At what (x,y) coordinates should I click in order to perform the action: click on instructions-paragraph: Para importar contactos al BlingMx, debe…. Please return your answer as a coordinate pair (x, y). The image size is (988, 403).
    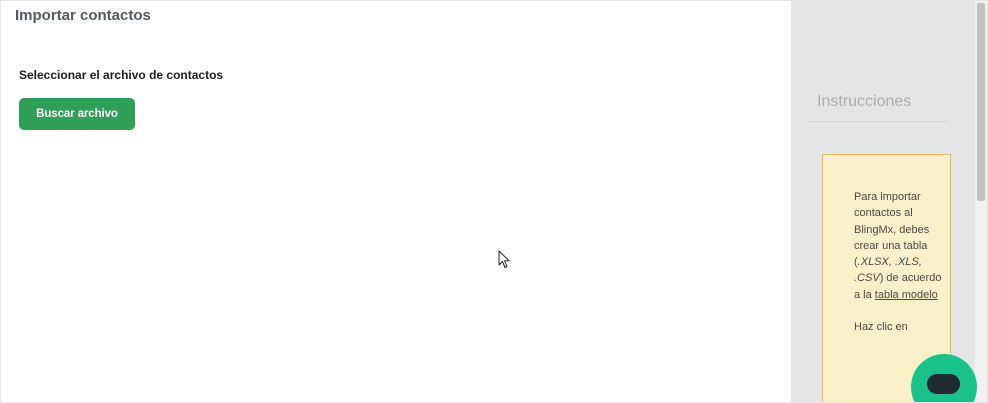
    Looking at the image, I should click on (898, 246).